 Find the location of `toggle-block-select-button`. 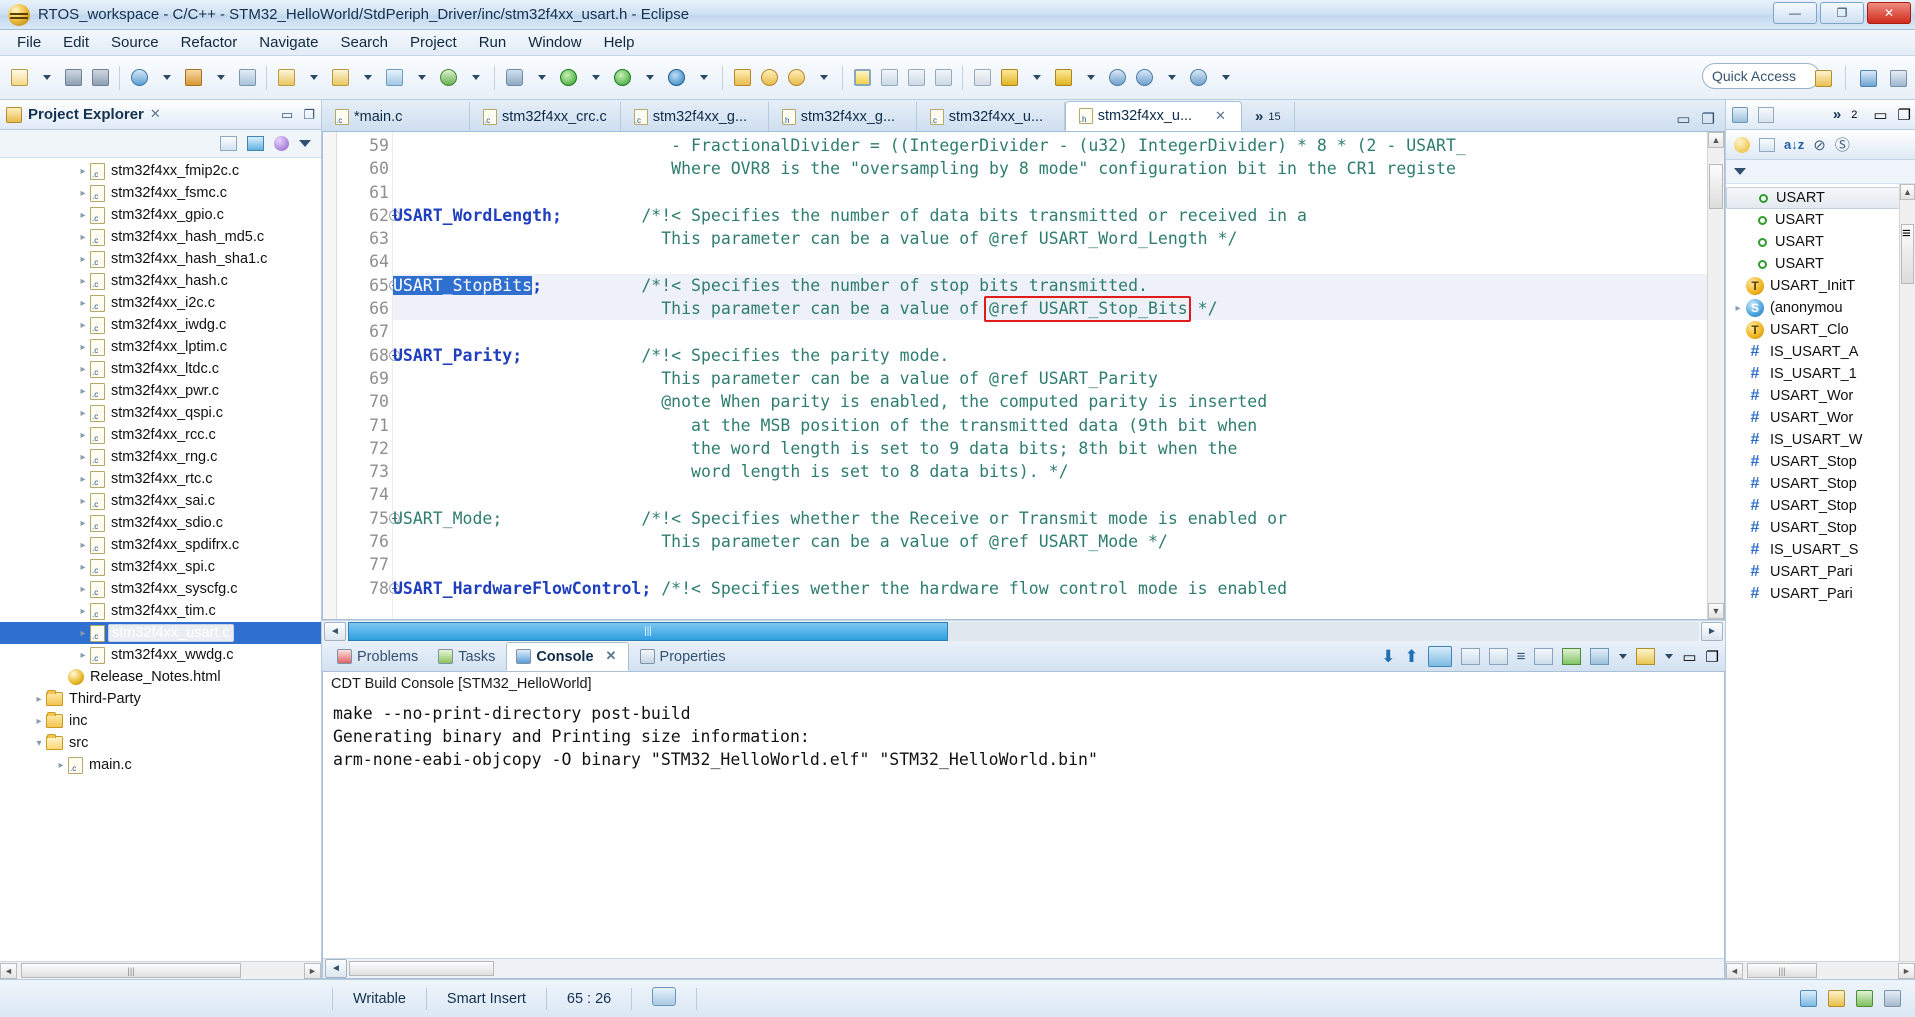

toggle-block-select-button is located at coordinates (889, 78).